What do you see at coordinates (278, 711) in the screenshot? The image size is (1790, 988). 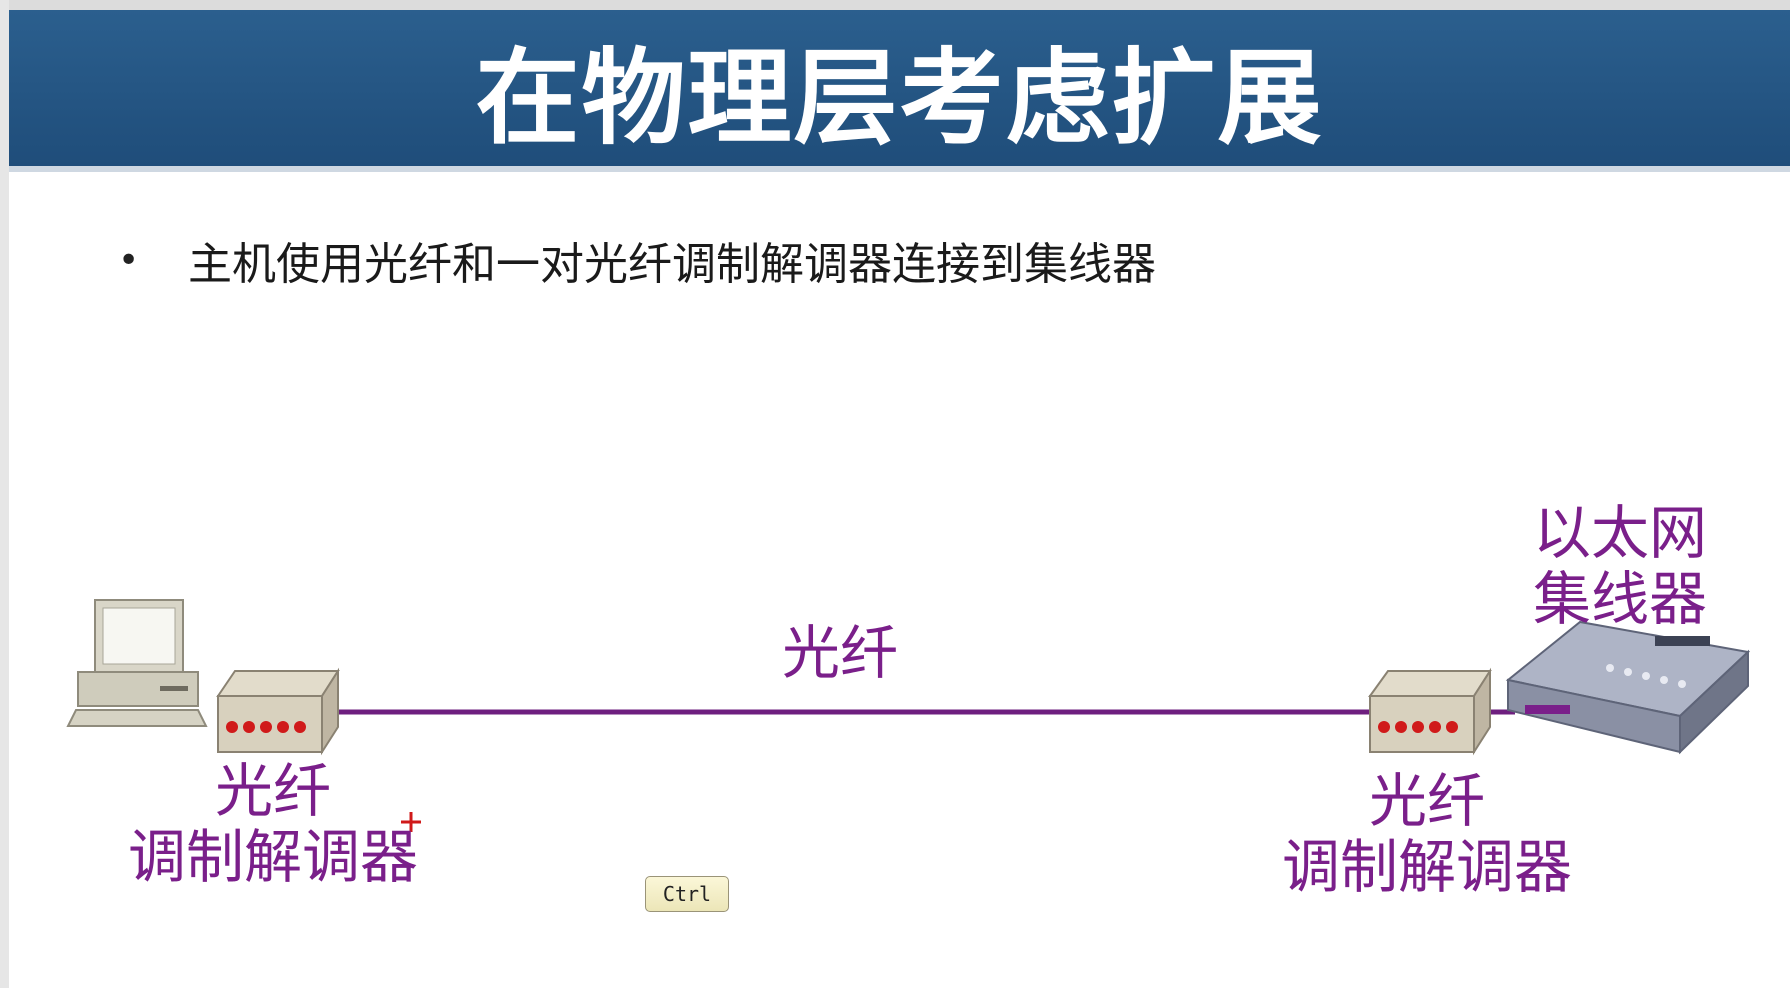 I see `left-fiber-modem-icon` at bounding box center [278, 711].